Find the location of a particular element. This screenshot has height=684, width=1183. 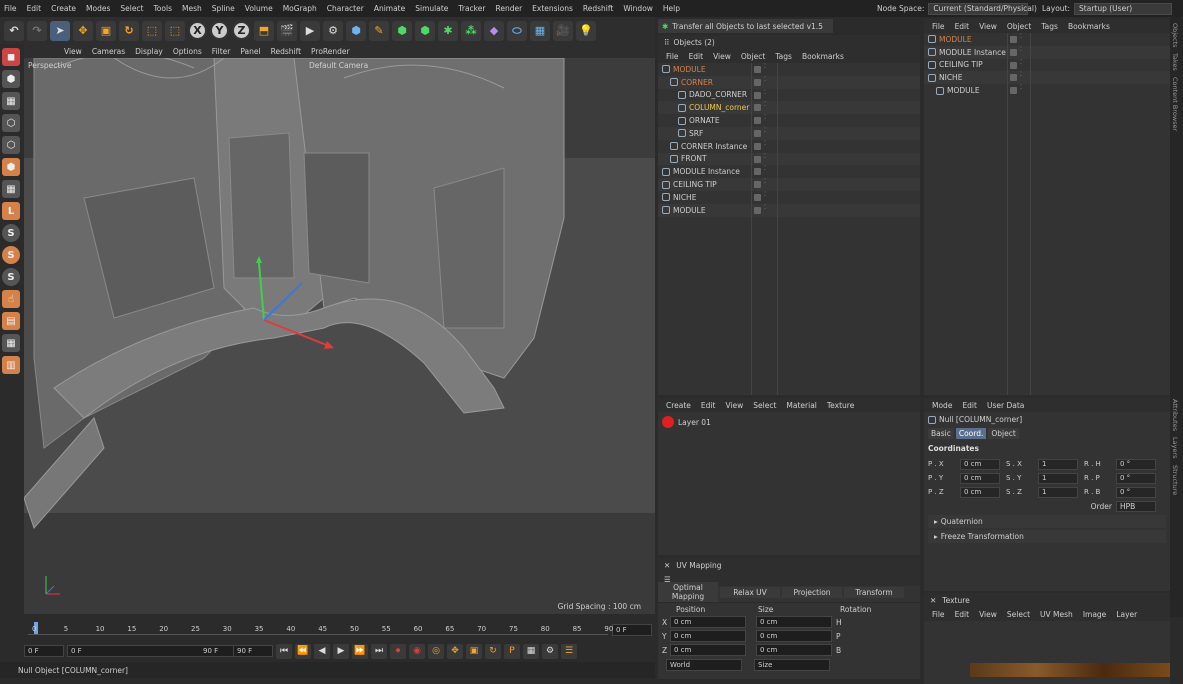

mograph-icon: ⁂ is located at coordinates (471, 30).